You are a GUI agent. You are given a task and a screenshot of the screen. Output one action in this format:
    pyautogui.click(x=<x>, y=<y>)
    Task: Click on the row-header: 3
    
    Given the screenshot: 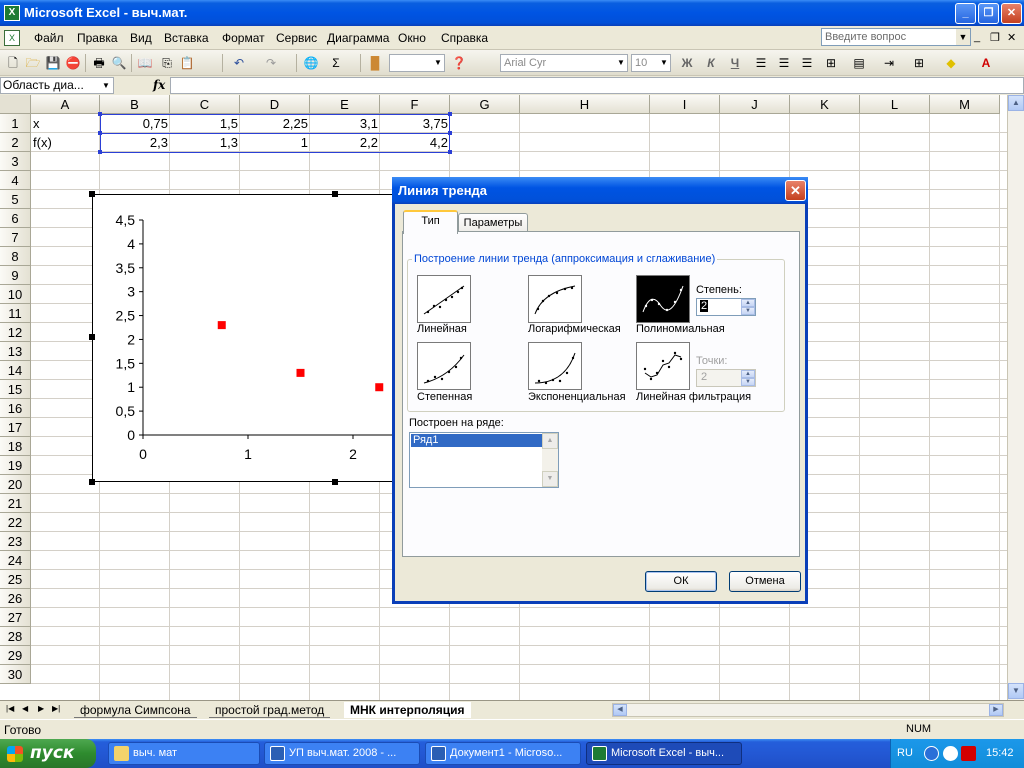 What is the action you would take?
    pyautogui.click(x=15, y=161)
    